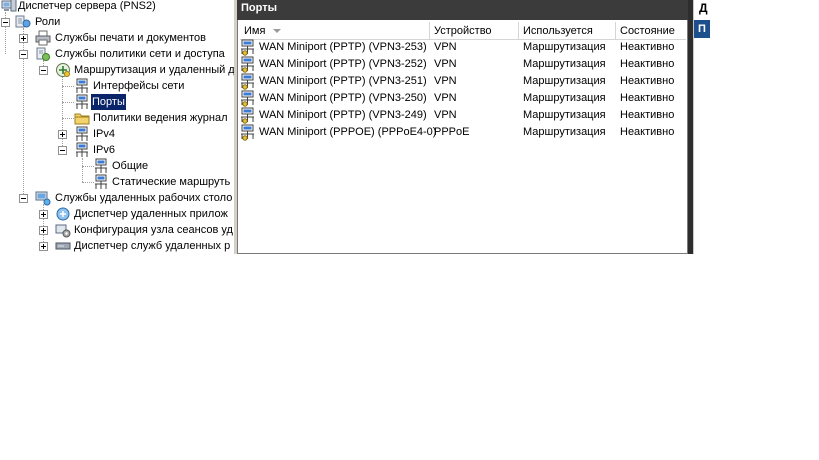 The width and height of the screenshot is (819, 460). Describe the element at coordinates (130, 38) in the screenshot. I see `tree-label: Службы печати и документов` at that location.